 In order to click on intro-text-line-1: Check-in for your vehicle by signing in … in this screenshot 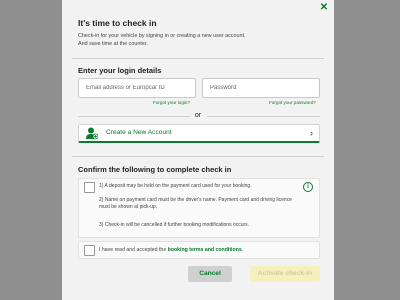, I will do `click(162, 36)`.